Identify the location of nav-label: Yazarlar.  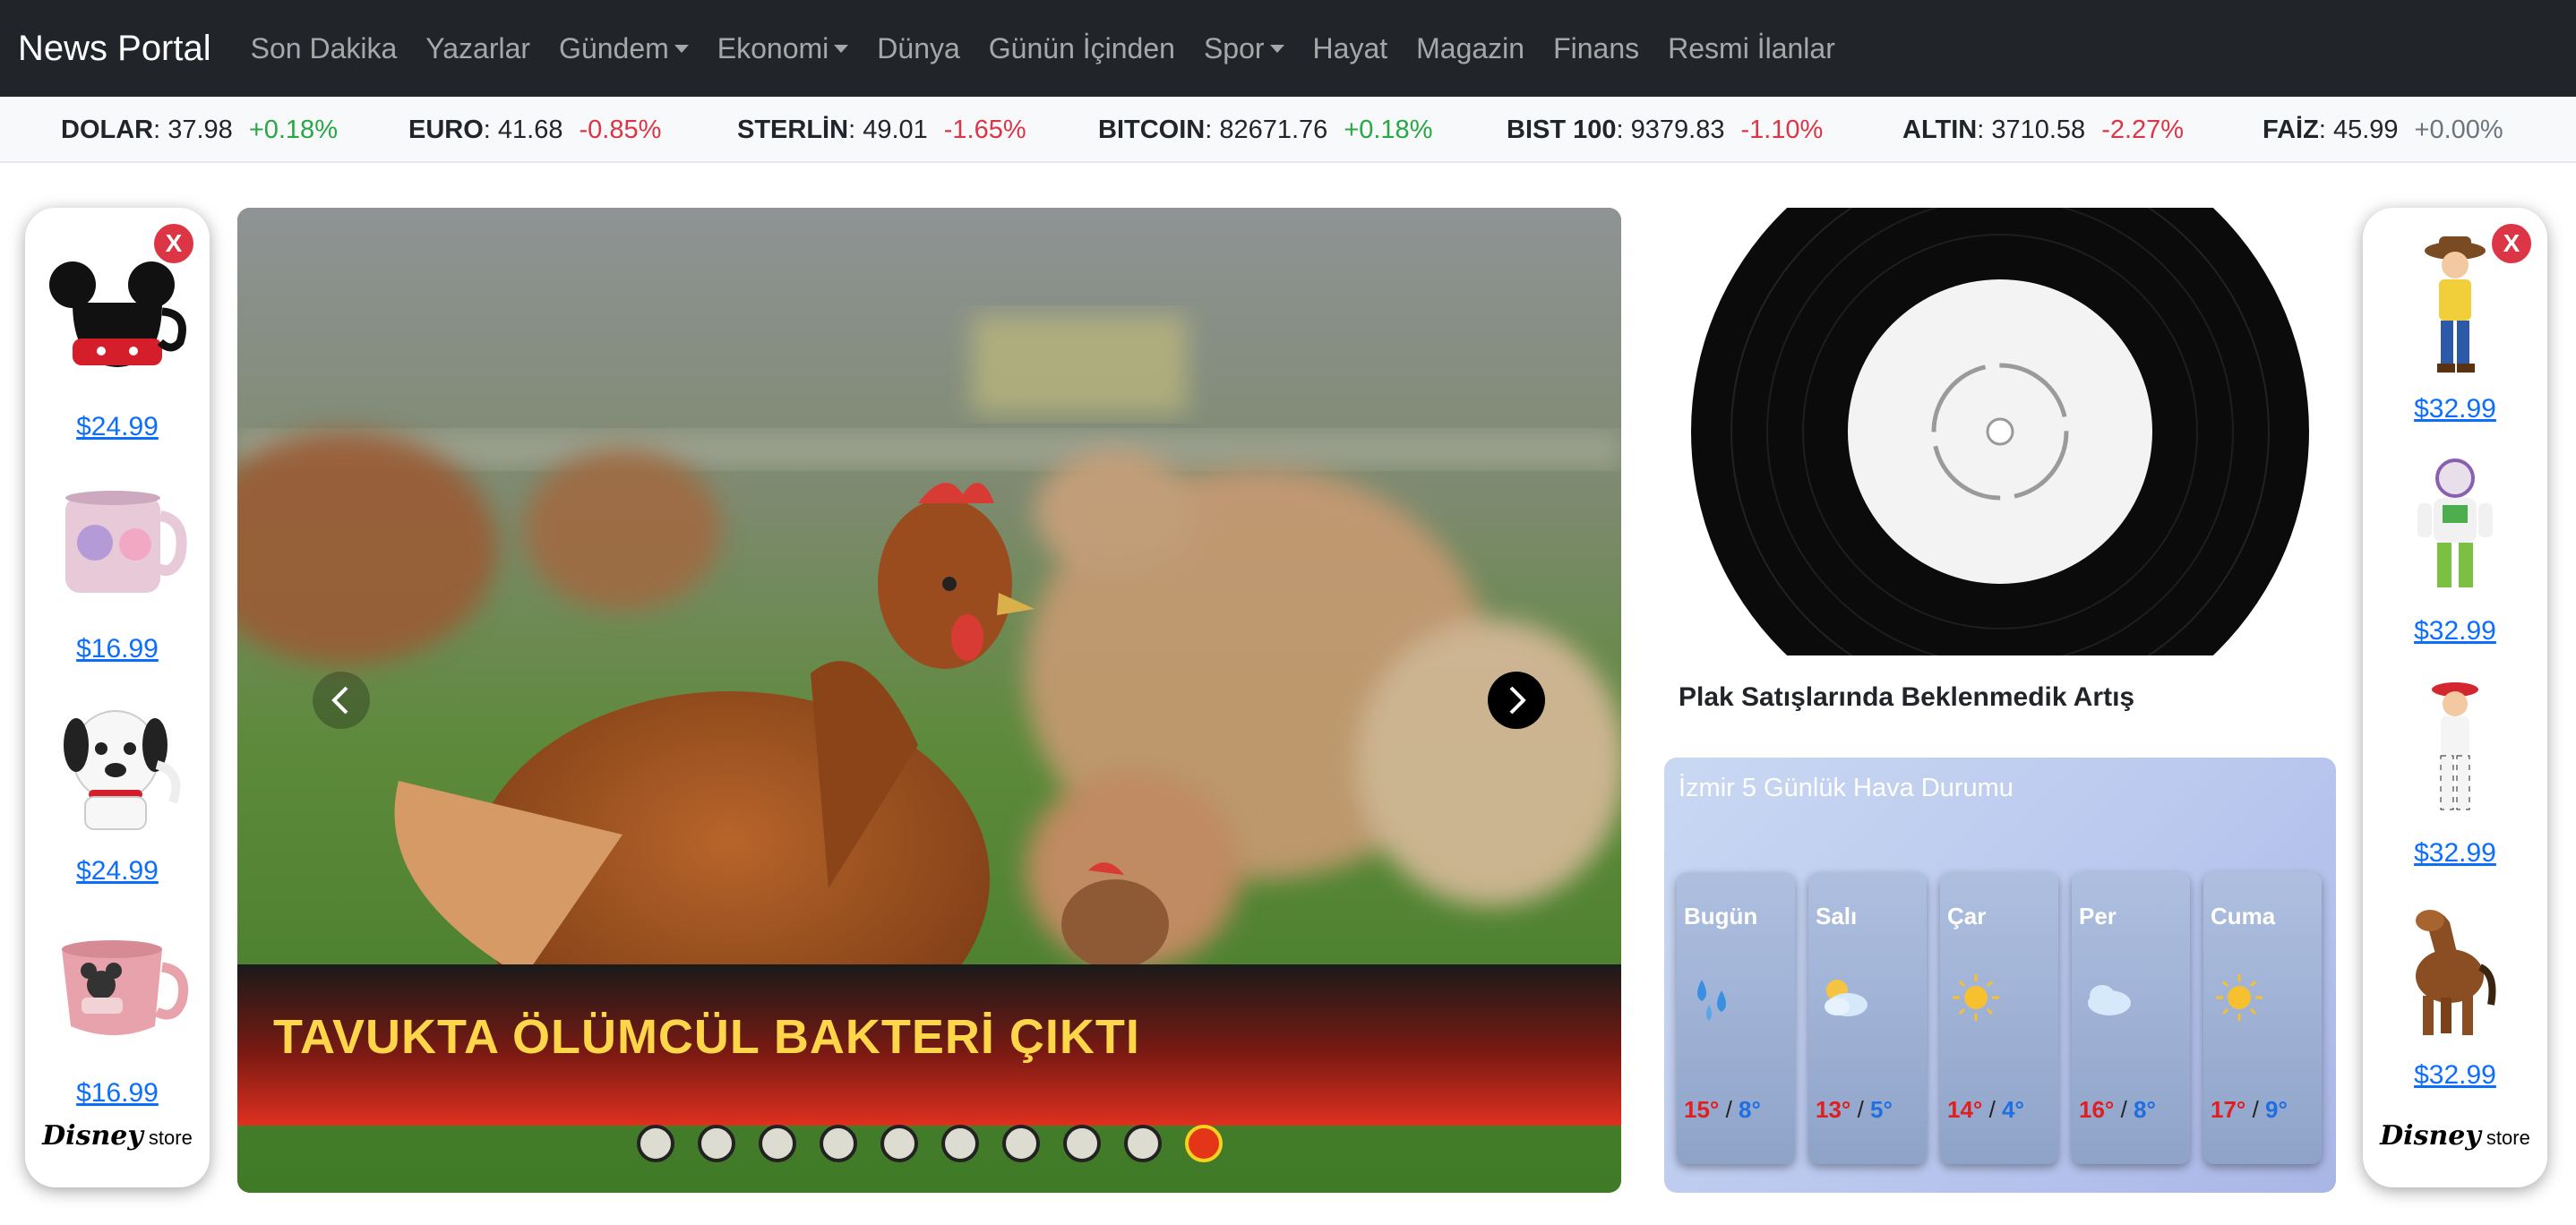
(478, 48).